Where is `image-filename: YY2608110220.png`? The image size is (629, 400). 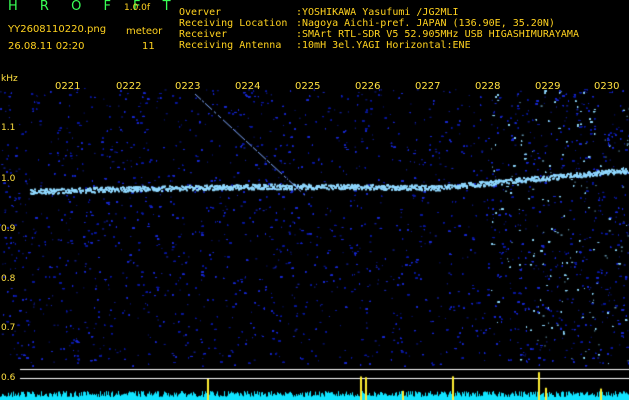
image-filename: YY2608110220.png is located at coordinates (57, 29).